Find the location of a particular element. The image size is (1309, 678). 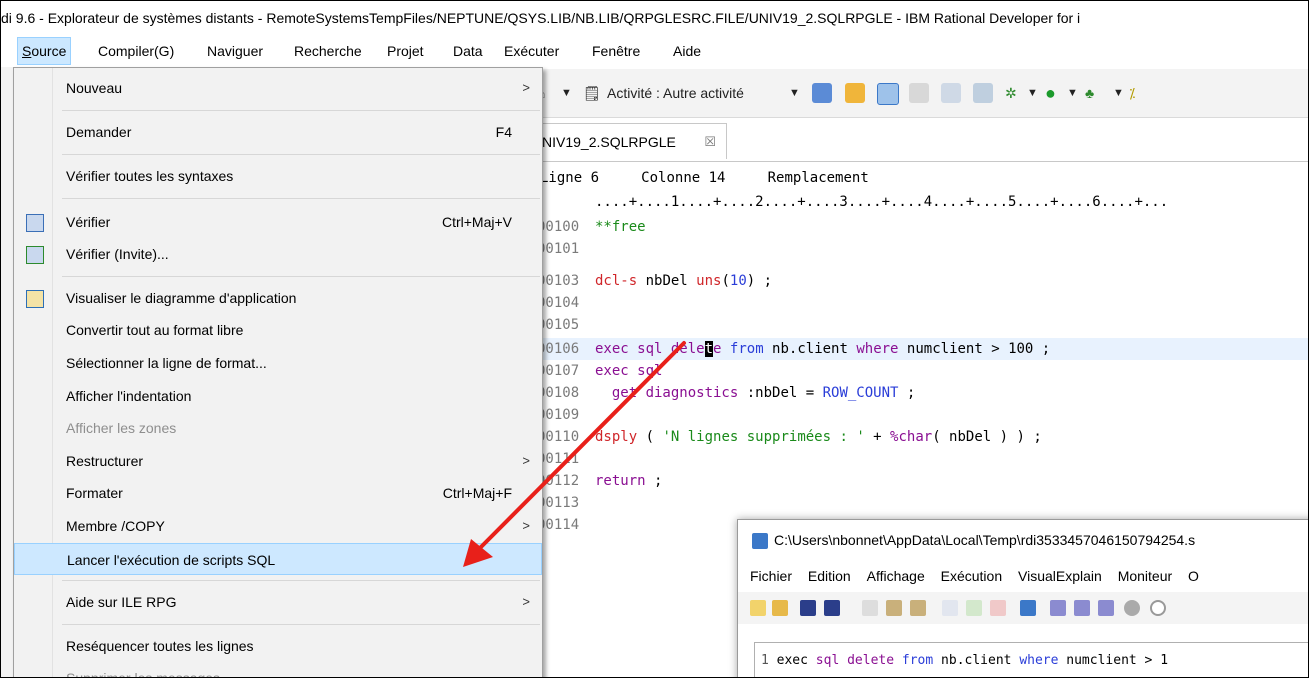

menu-item-membre-copy: Membre /COPY > is located at coordinates (278, 526).